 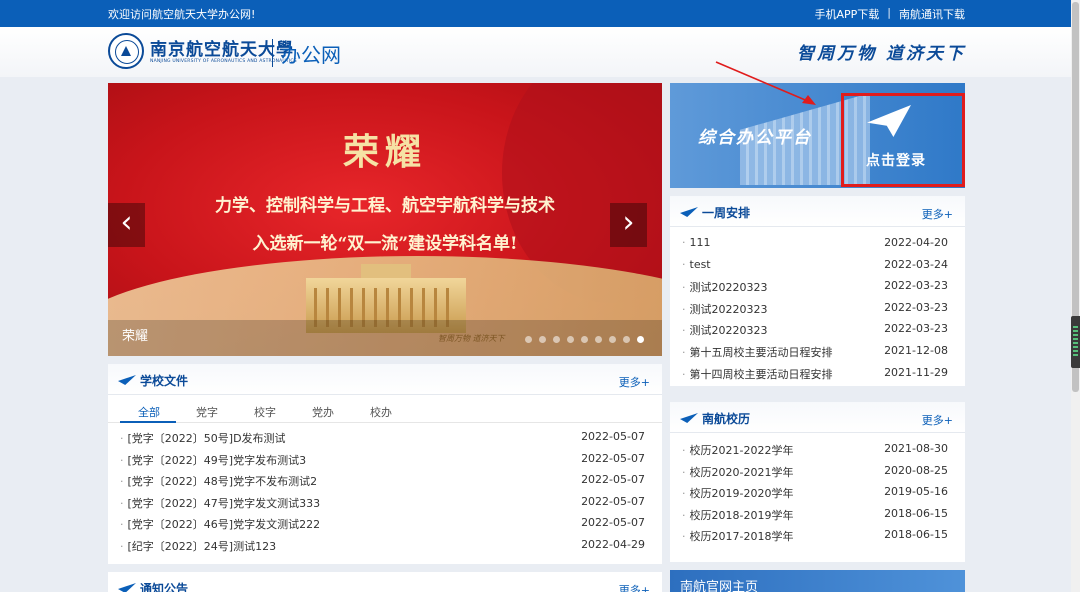 What do you see at coordinates (738, 493) in the screenshot?
I see `list-item-title: 校历2019-2020学年` at bounding box center [738, 493].